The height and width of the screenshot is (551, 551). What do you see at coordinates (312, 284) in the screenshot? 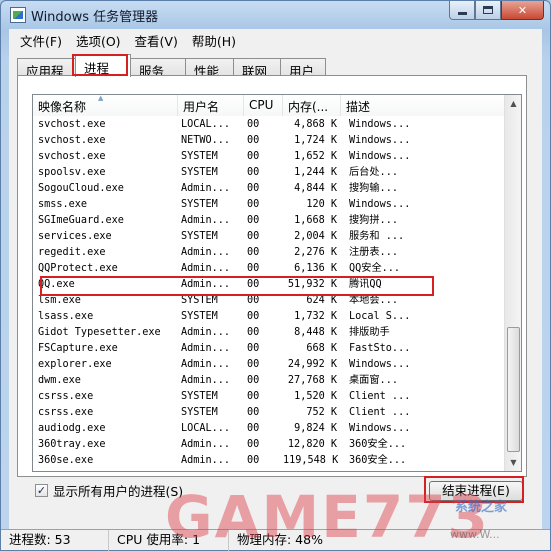
I see `process-memory: 51,932 K` at bounding box center [312, 284].